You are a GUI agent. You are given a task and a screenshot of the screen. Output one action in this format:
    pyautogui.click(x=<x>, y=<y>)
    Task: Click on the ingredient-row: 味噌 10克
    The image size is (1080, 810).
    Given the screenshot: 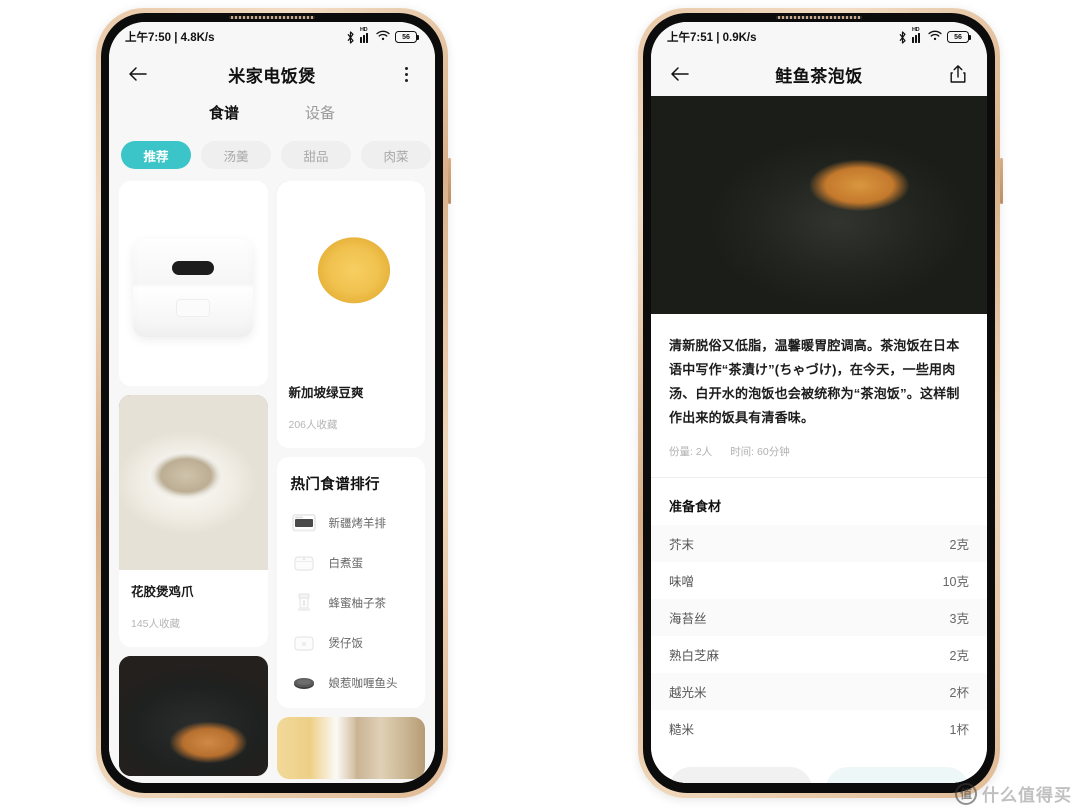 What is the action you would take?
    pyautogui.click(x=819, y=580)
    